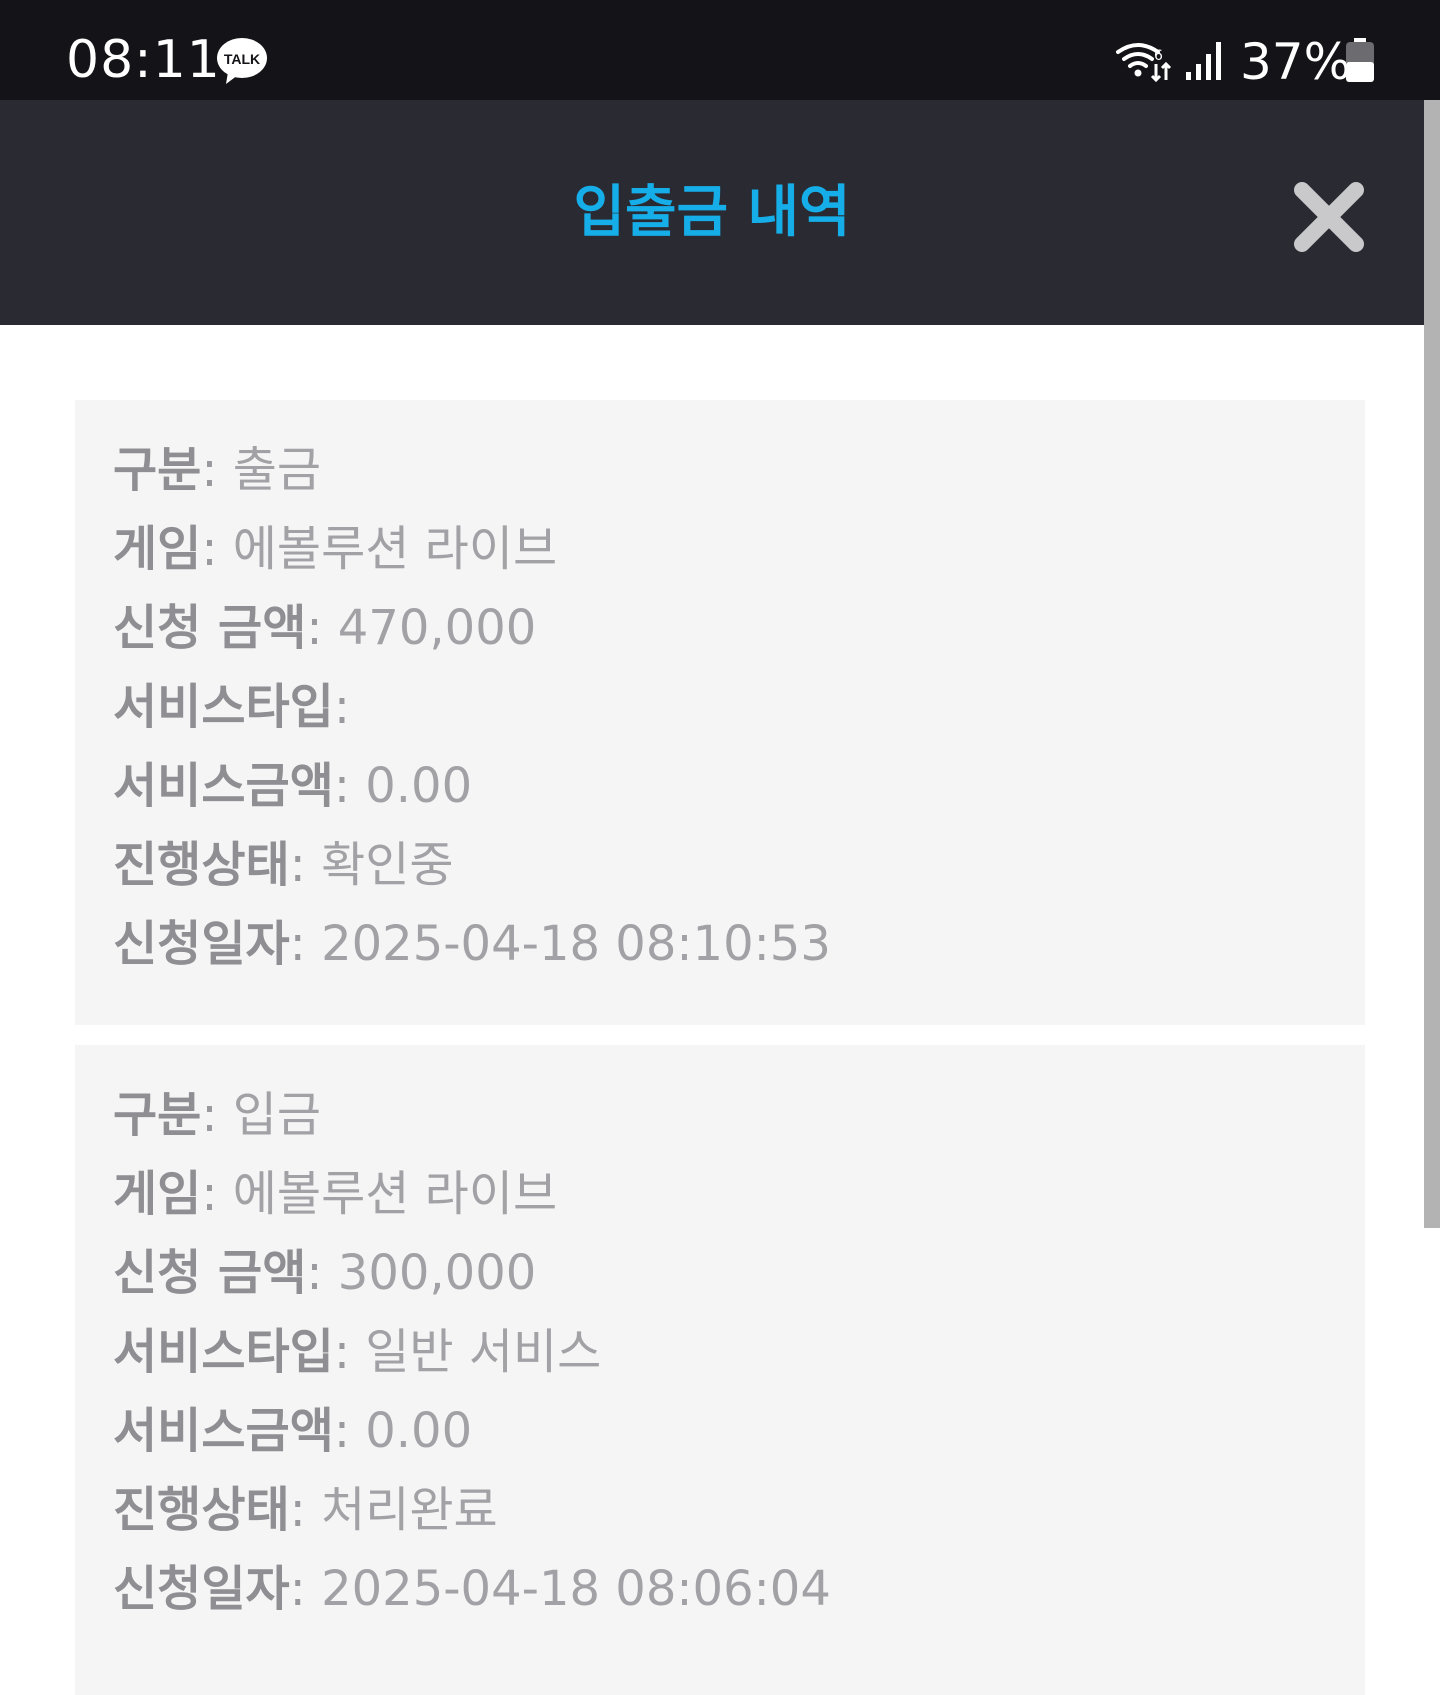  Describe the element at coordinates (217, 470) in the screenshot. I see `field-category: 구분: 출금` at that location.